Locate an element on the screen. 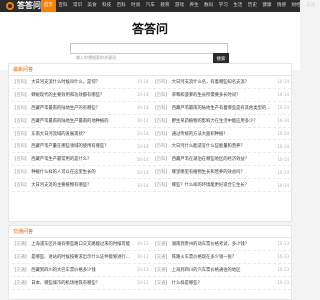 The width and height of the screenshot is (320, 300). nav-item: 学习 is located at coordinates (223, 6).